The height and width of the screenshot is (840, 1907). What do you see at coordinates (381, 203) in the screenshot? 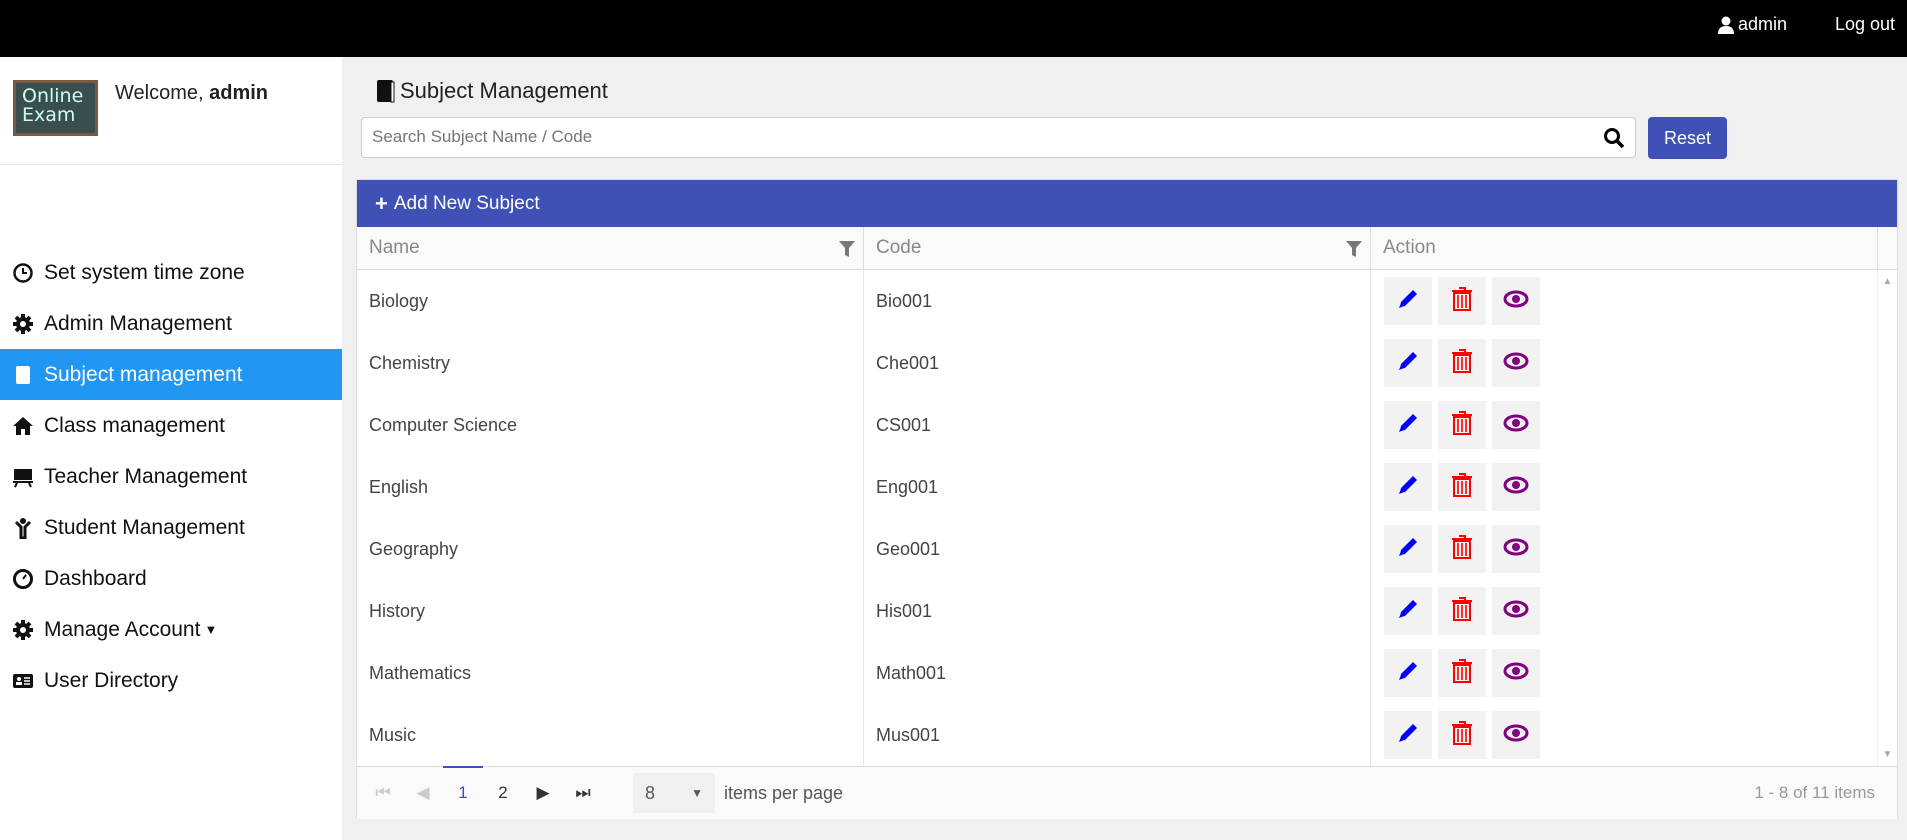
I see `plus-icon: +` at bounding box center [381, 203].